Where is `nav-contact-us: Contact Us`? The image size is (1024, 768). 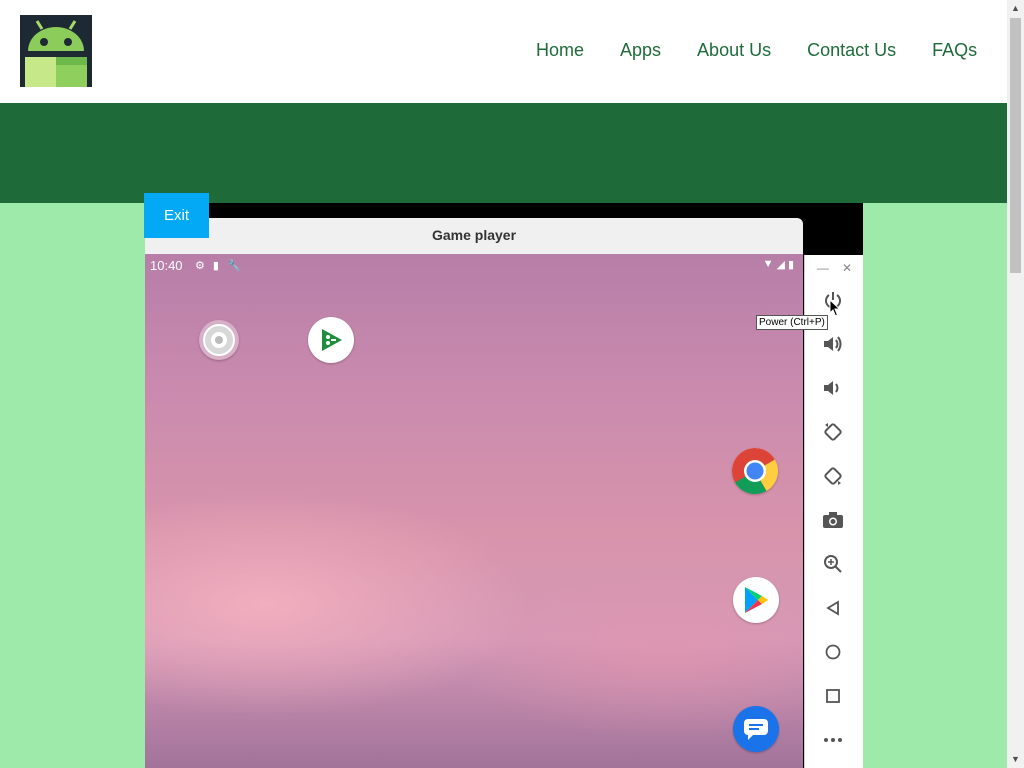 nav-contact-us: Contact Us is located at coordinates (851, 50).